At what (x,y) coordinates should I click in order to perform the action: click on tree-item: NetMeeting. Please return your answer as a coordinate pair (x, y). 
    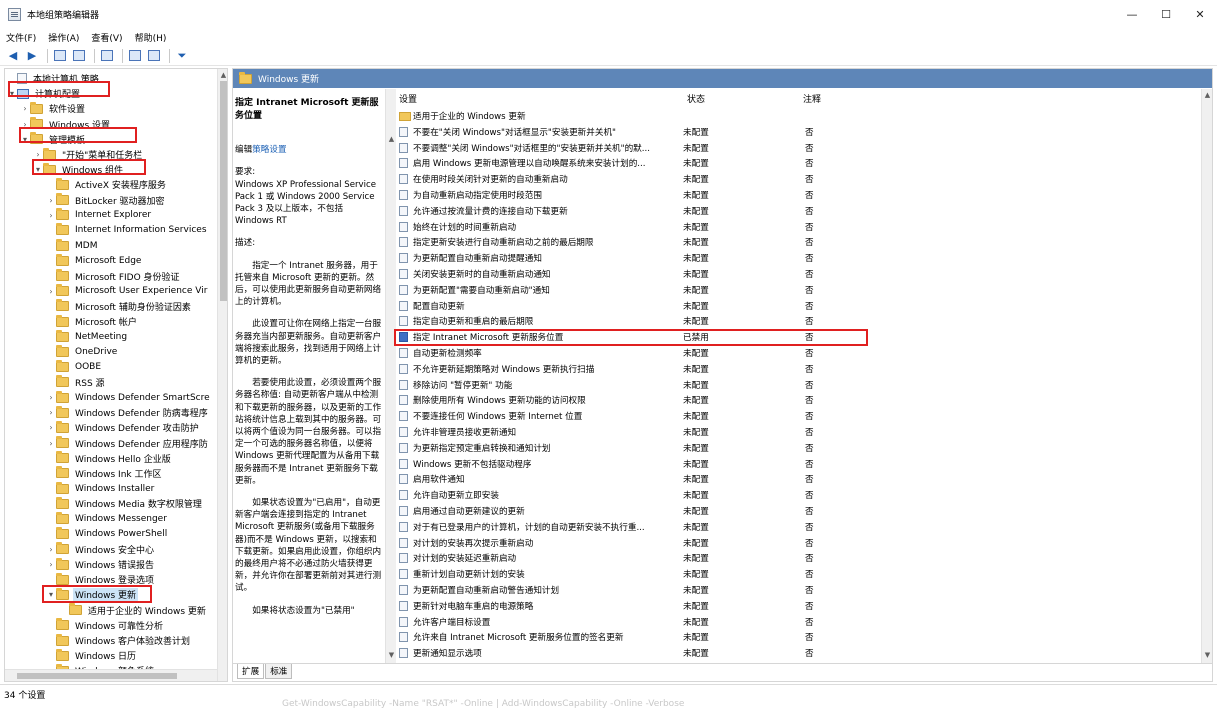
    Looking at the image, I should click on (111, 336).